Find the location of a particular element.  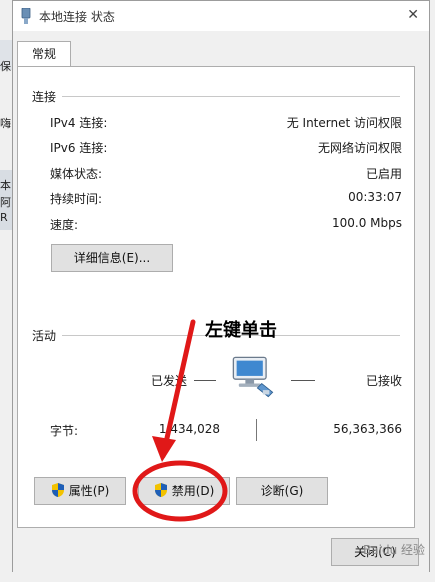

sent-line is located at coordinates (205, 380).